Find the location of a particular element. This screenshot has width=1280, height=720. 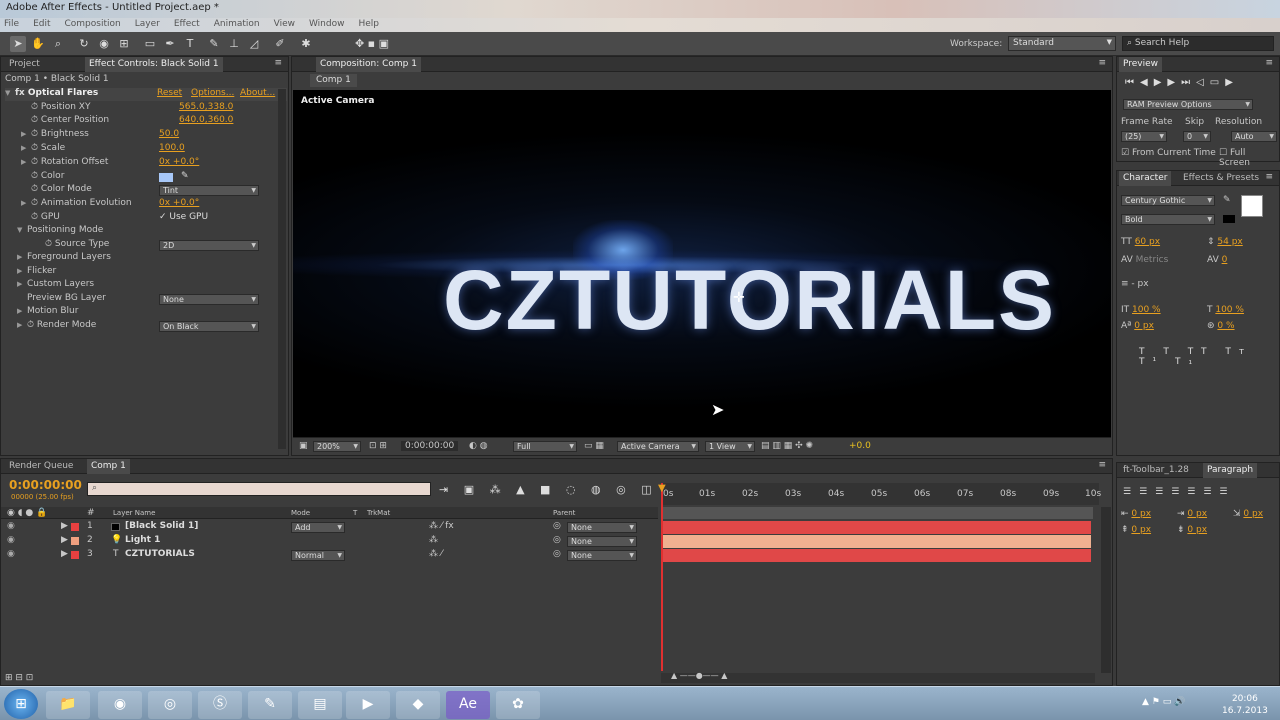

camera-tool-icon: ◉ is located at coordinates (104, 44).